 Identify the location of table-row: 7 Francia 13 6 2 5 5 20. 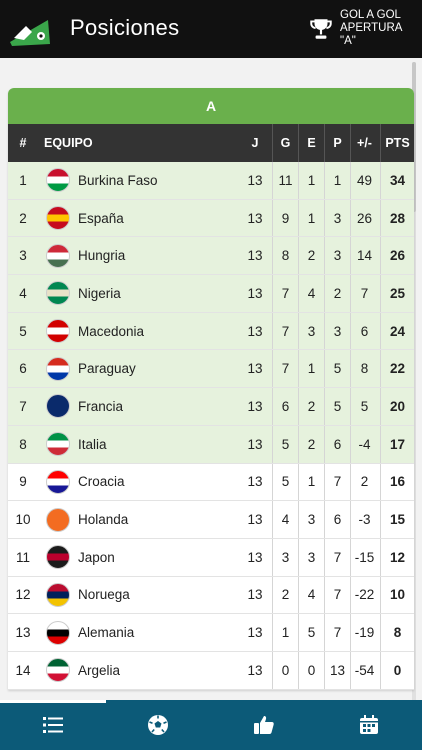
(211, 407).